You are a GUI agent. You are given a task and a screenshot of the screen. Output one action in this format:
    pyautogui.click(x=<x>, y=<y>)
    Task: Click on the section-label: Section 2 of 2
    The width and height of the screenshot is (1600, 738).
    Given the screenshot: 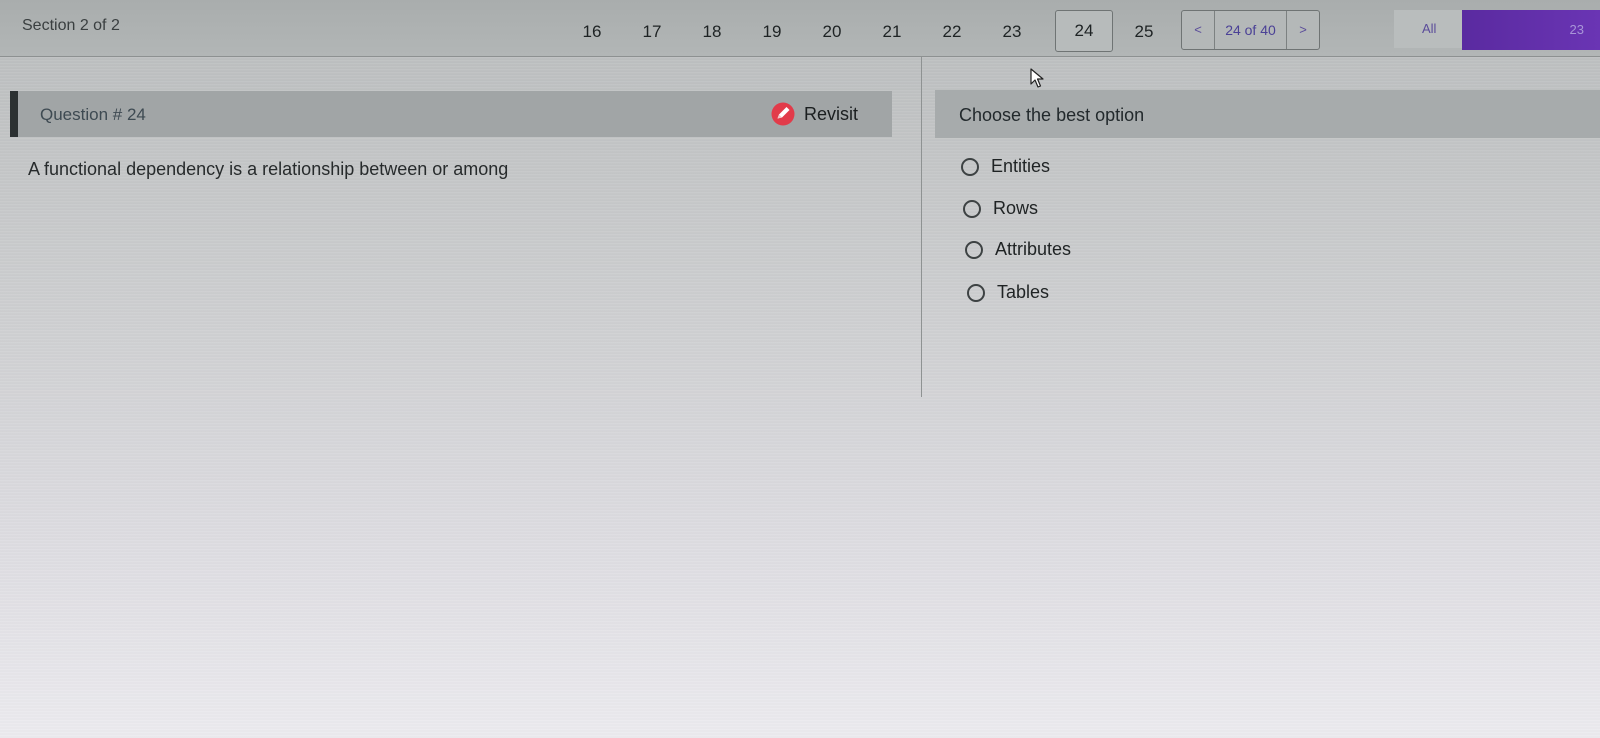 What is the action you would take?
    pyautogui.click(x=71, y=25)
    